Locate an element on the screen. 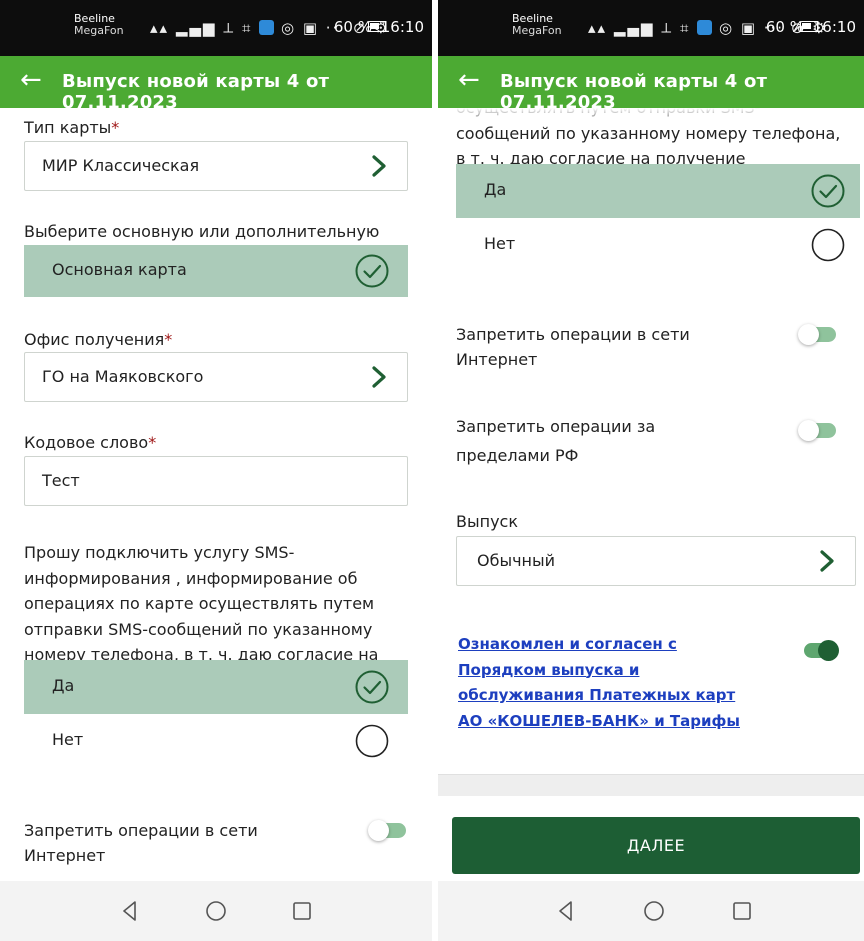 The image size is (864, 941). code-word-input: Тест is located at coordinates (216, 481).